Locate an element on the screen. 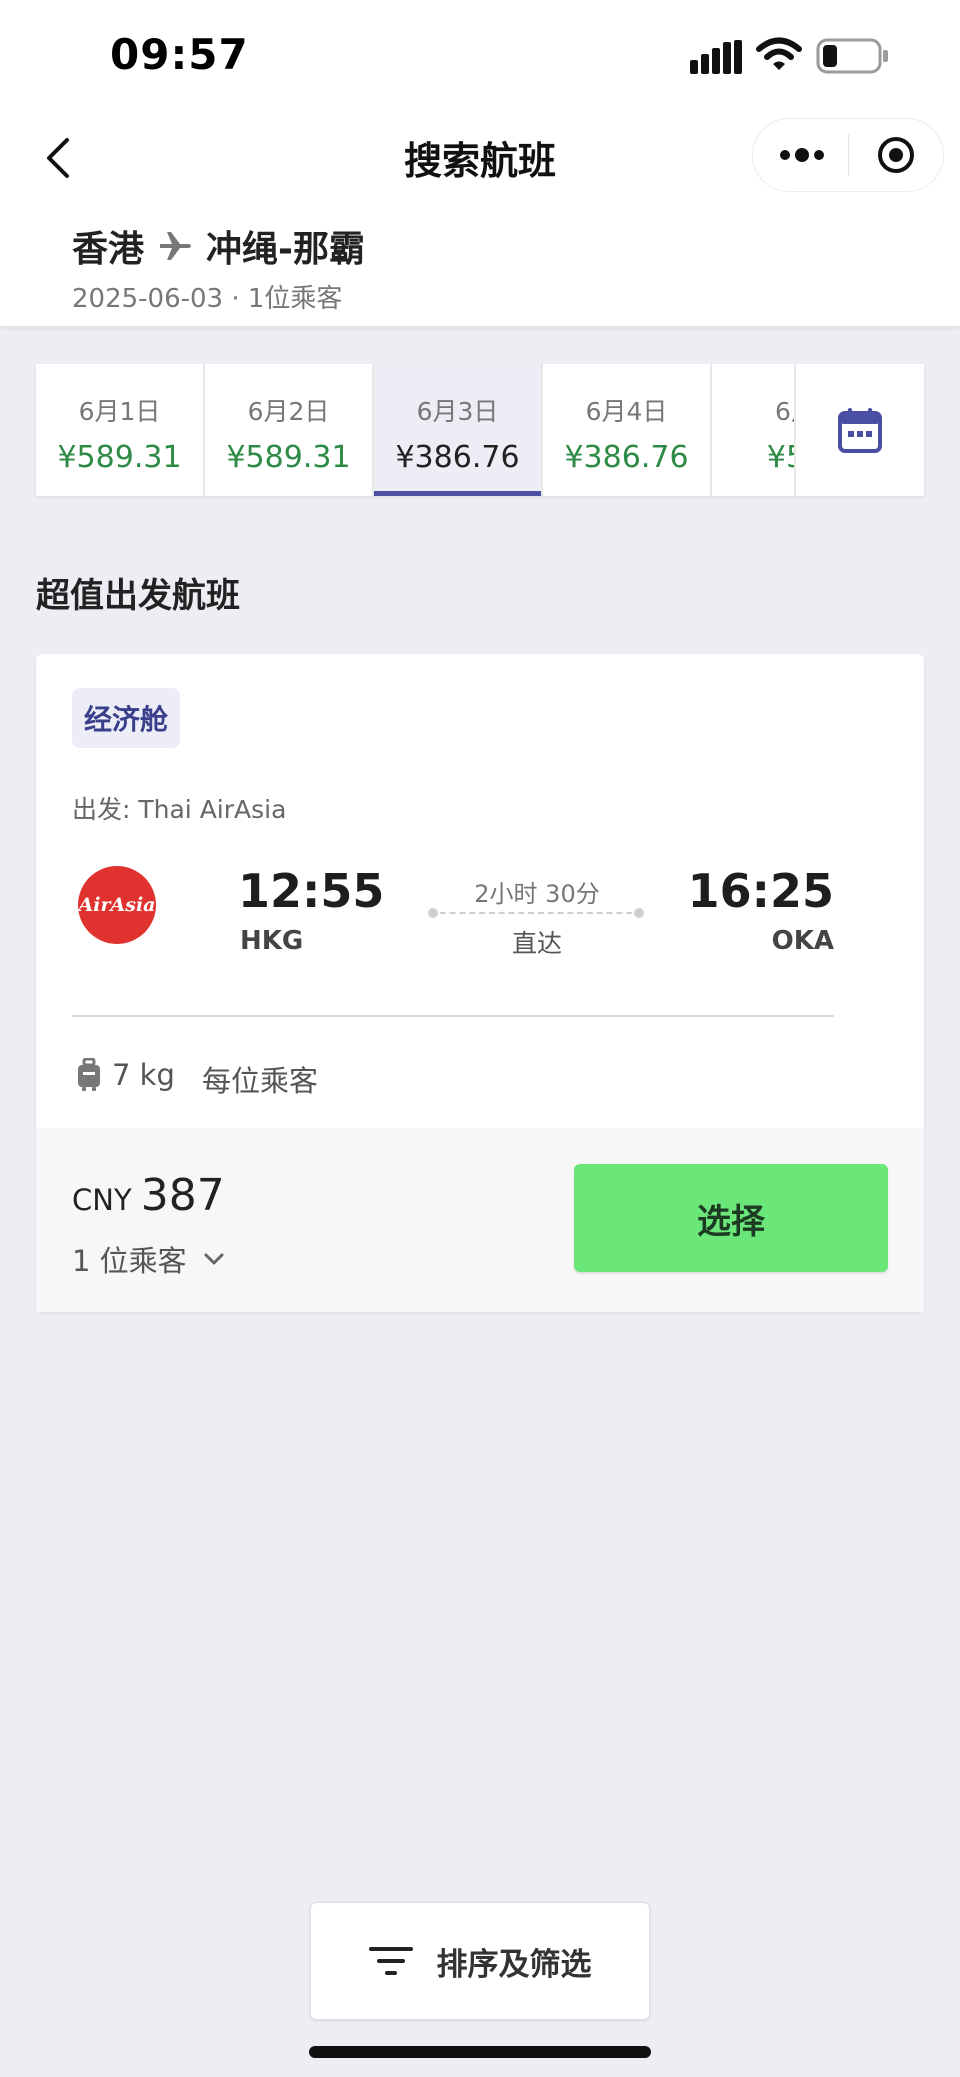  home-indicator is located at coordinates (480, 2052).